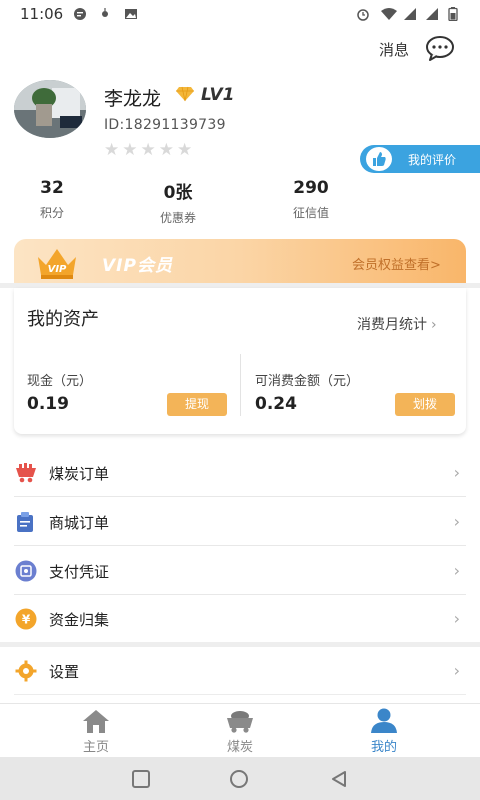 The image size is (480, 800). Describe the element at coordinates (25, 522) in the screenshot. I see `mall-order-icon` at that location.